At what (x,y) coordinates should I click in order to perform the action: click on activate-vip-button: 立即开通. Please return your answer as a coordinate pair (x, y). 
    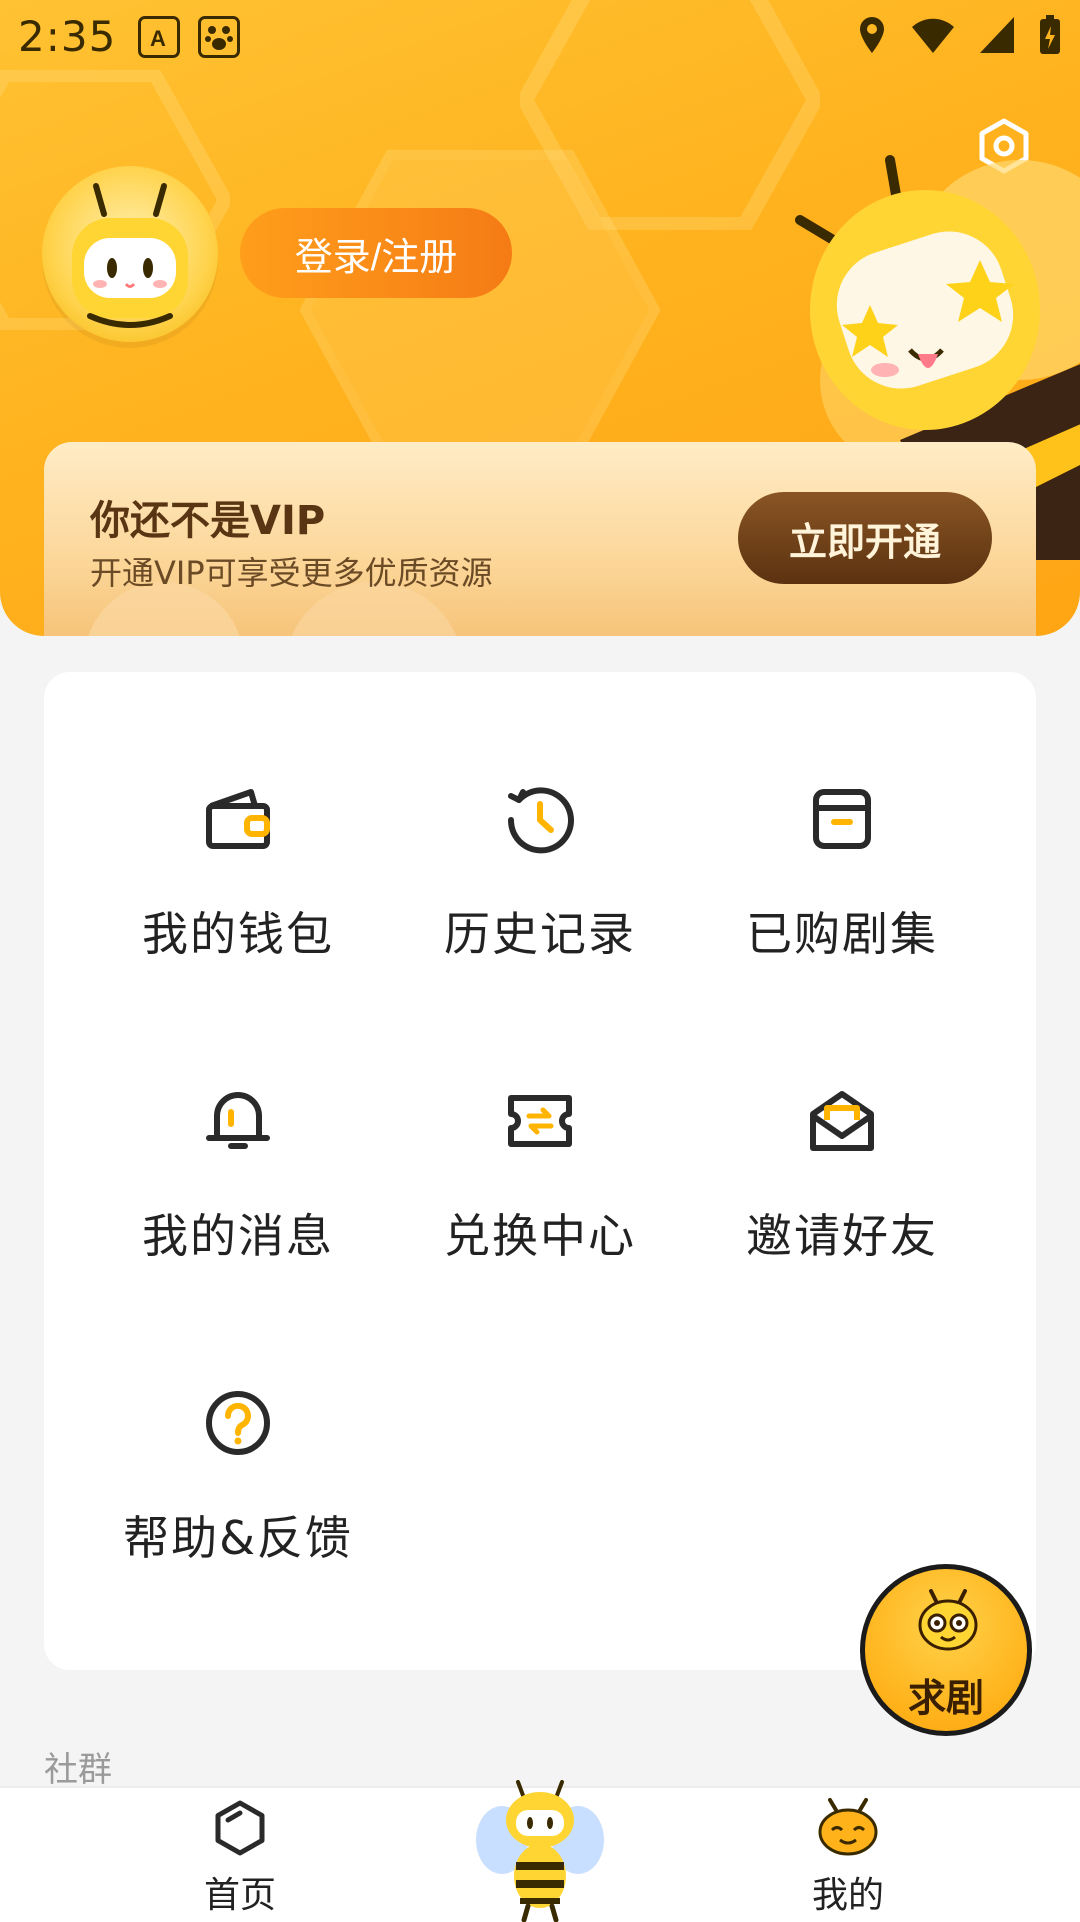
    Looking at the image, I should click on (865, 538).